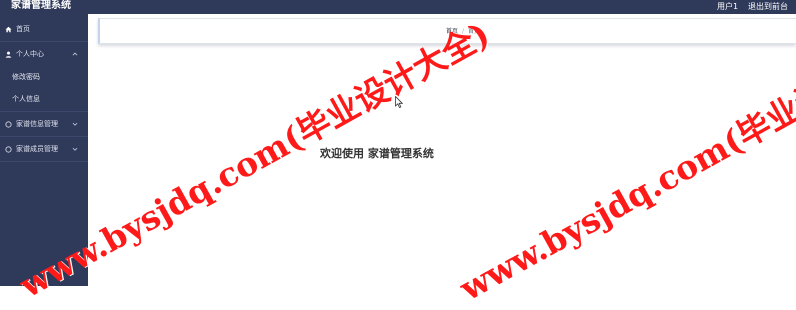 This screenshot has height=310, width=796. What do you see at coordinates (377, 153) in the screenshot?
I see `welcome-message: 欢迎使用 家谱管理系统` at bounding box center [377, 153].